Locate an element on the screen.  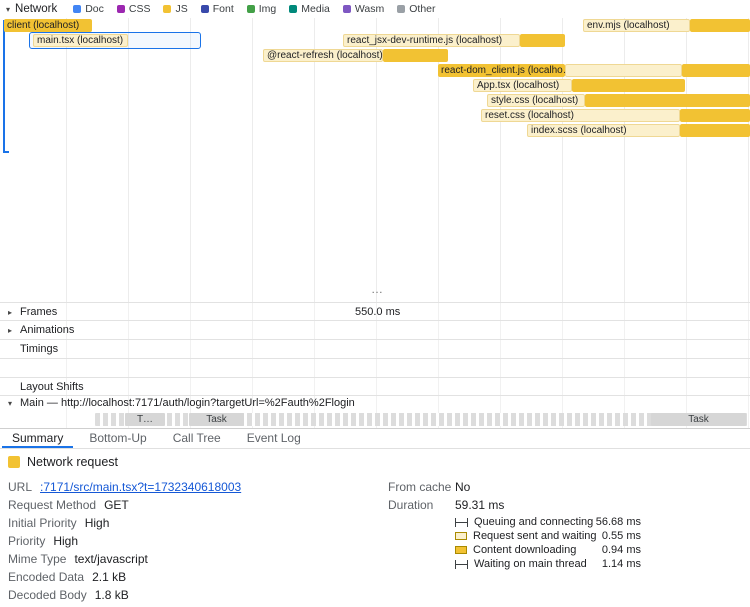
other-swatch-icon is located at coordinates (401, 9).